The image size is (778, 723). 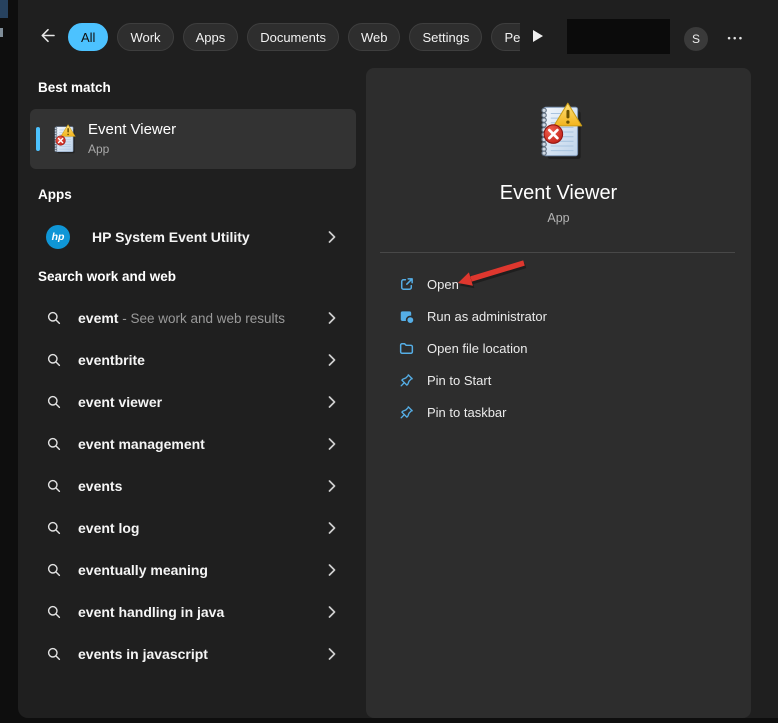 What do you see at coordinates (443, 284) in the screenshot?
I see `action-label: Open` at bounding box center [443, 284].